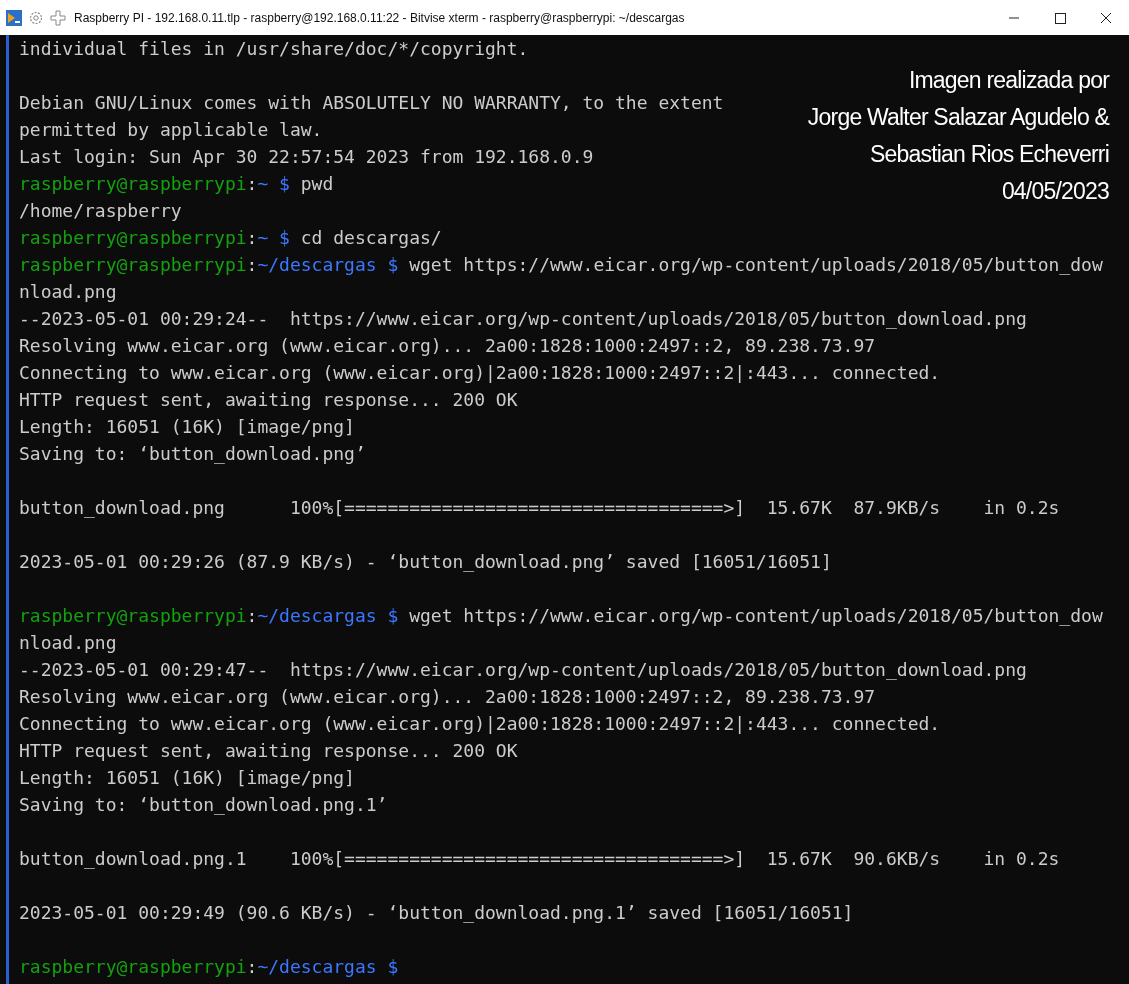  Describe the element at coordinates (171, 130) in the screenshot. I see `terminal-line: permitted by applicable law.` at that location.